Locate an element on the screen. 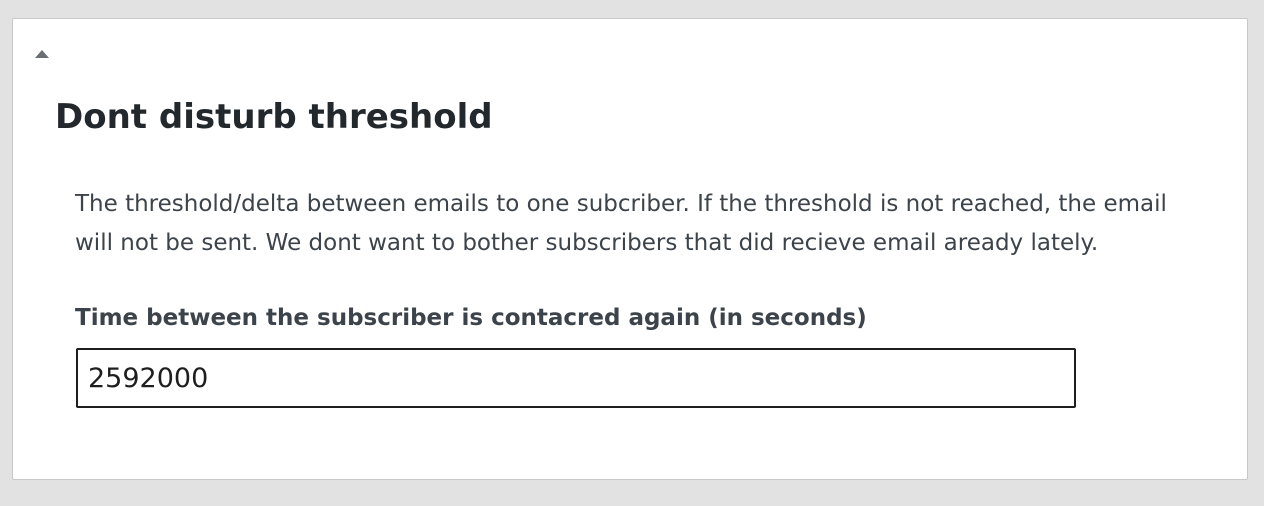  threshold-seconds-input is located at coordinates (576, 378).